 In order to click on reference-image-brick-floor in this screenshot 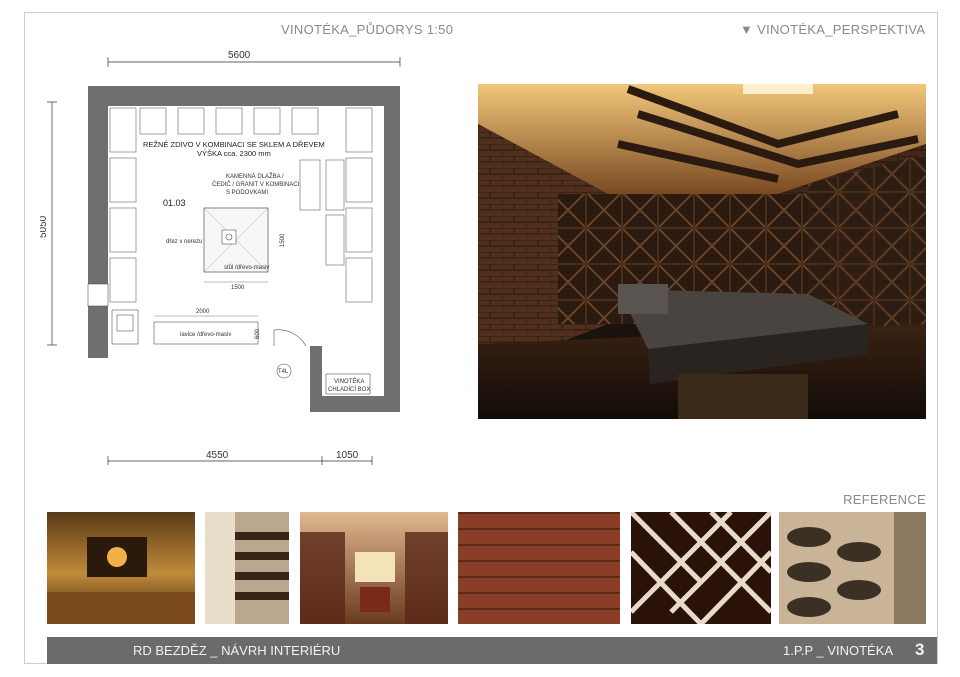, I will do `click(539, 568)`.